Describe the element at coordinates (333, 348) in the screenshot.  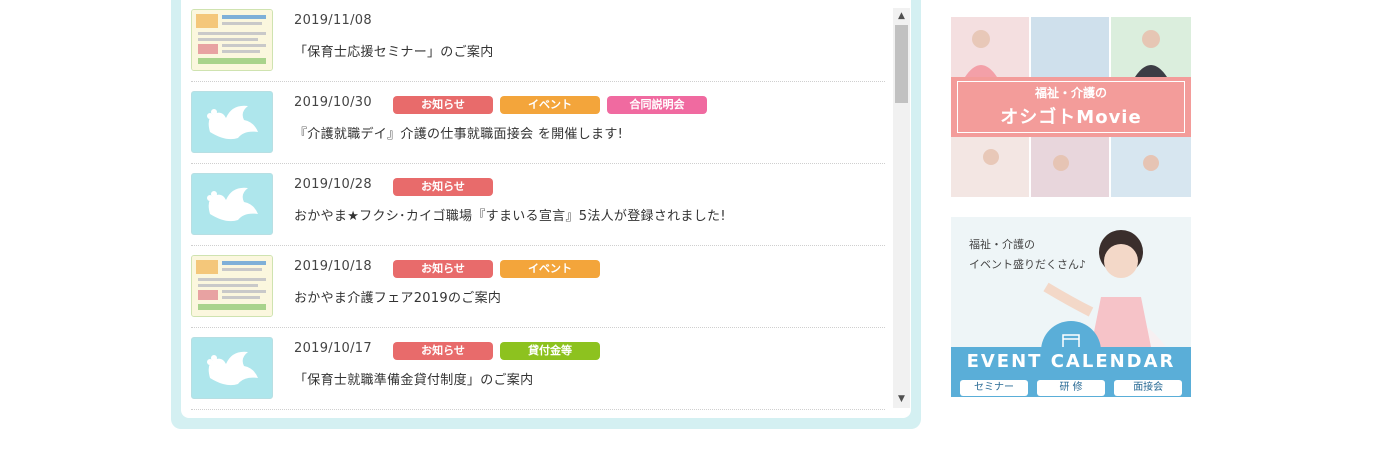
I see `news-date: 2019/10/17` at that location.